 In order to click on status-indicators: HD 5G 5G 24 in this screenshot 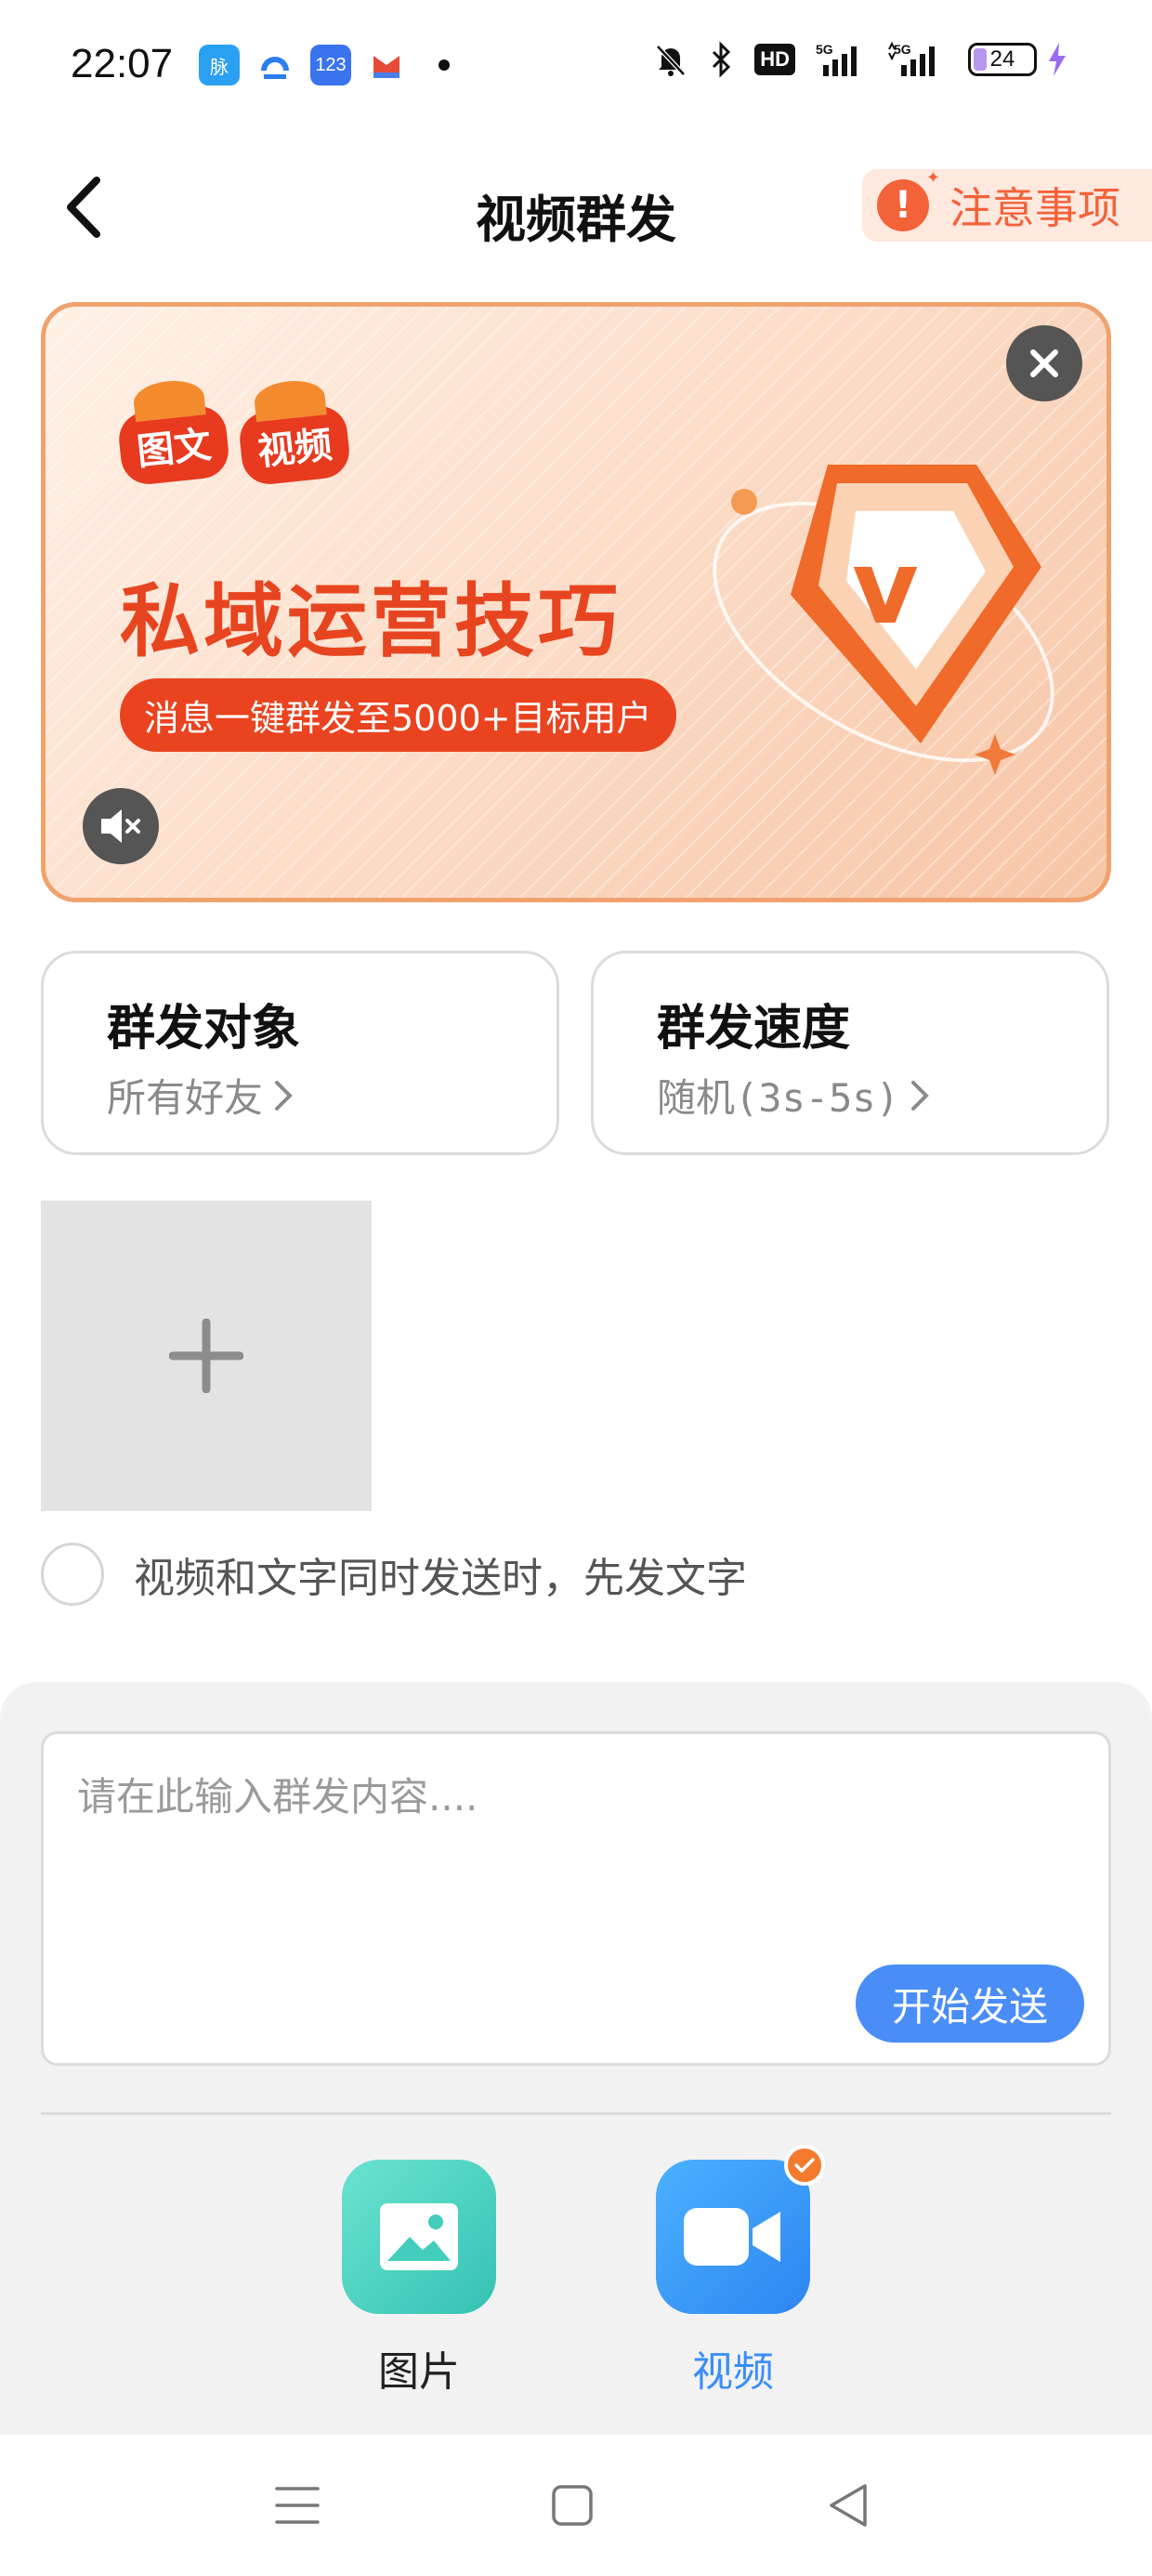, I will do `click(860, 59)`.